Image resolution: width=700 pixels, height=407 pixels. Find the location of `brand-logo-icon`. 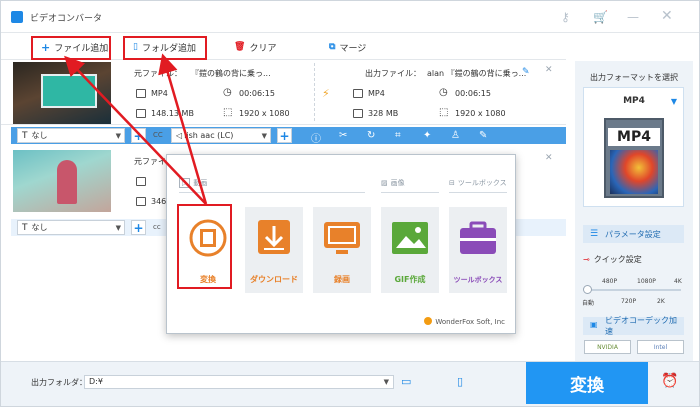

brand-logo-icon is located at coordinates (428, 321).